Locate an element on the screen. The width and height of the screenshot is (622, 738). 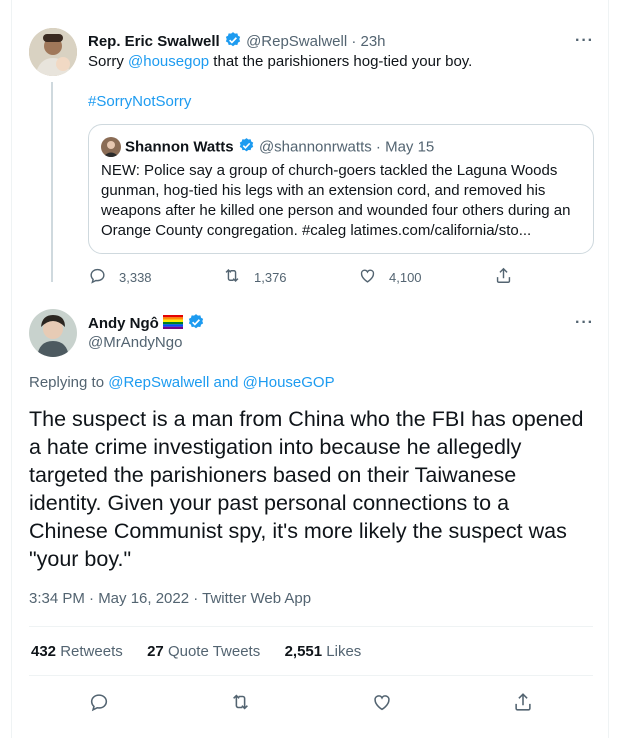
like-action: 4,100 is located at coordinates (390, 277).